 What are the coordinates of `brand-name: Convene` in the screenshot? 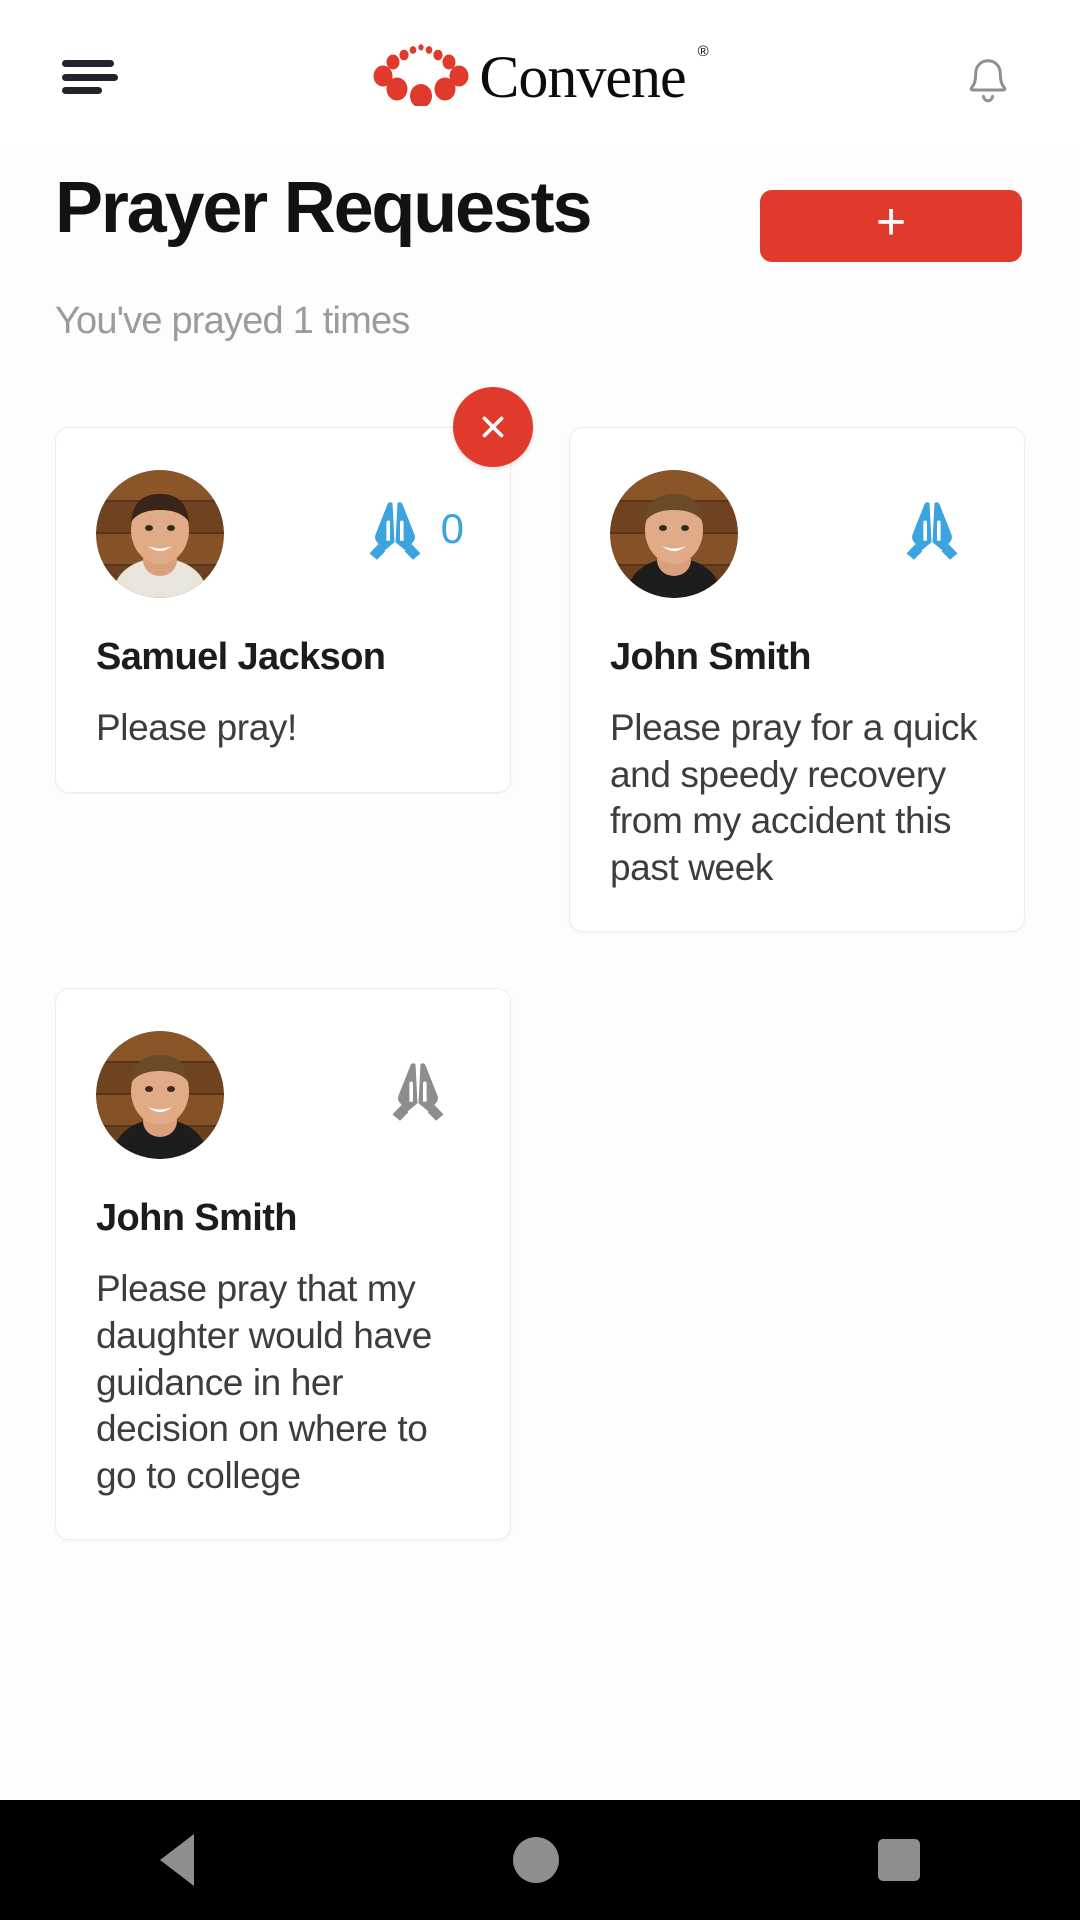 It's located at (582, 77).